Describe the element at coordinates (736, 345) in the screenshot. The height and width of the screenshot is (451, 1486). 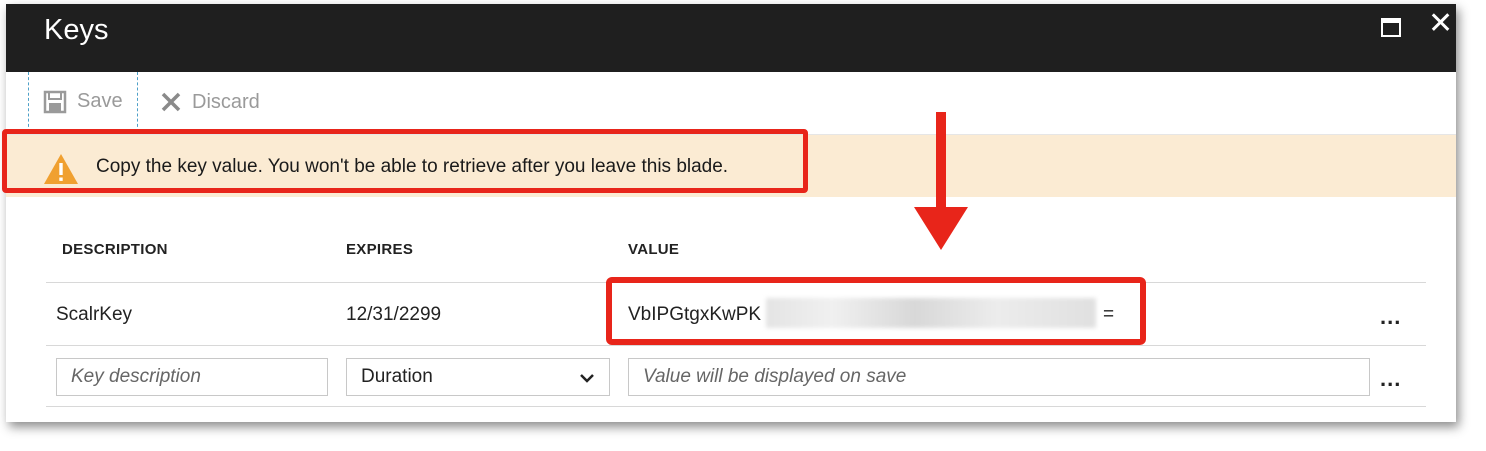
I see `row-divider` at that location.